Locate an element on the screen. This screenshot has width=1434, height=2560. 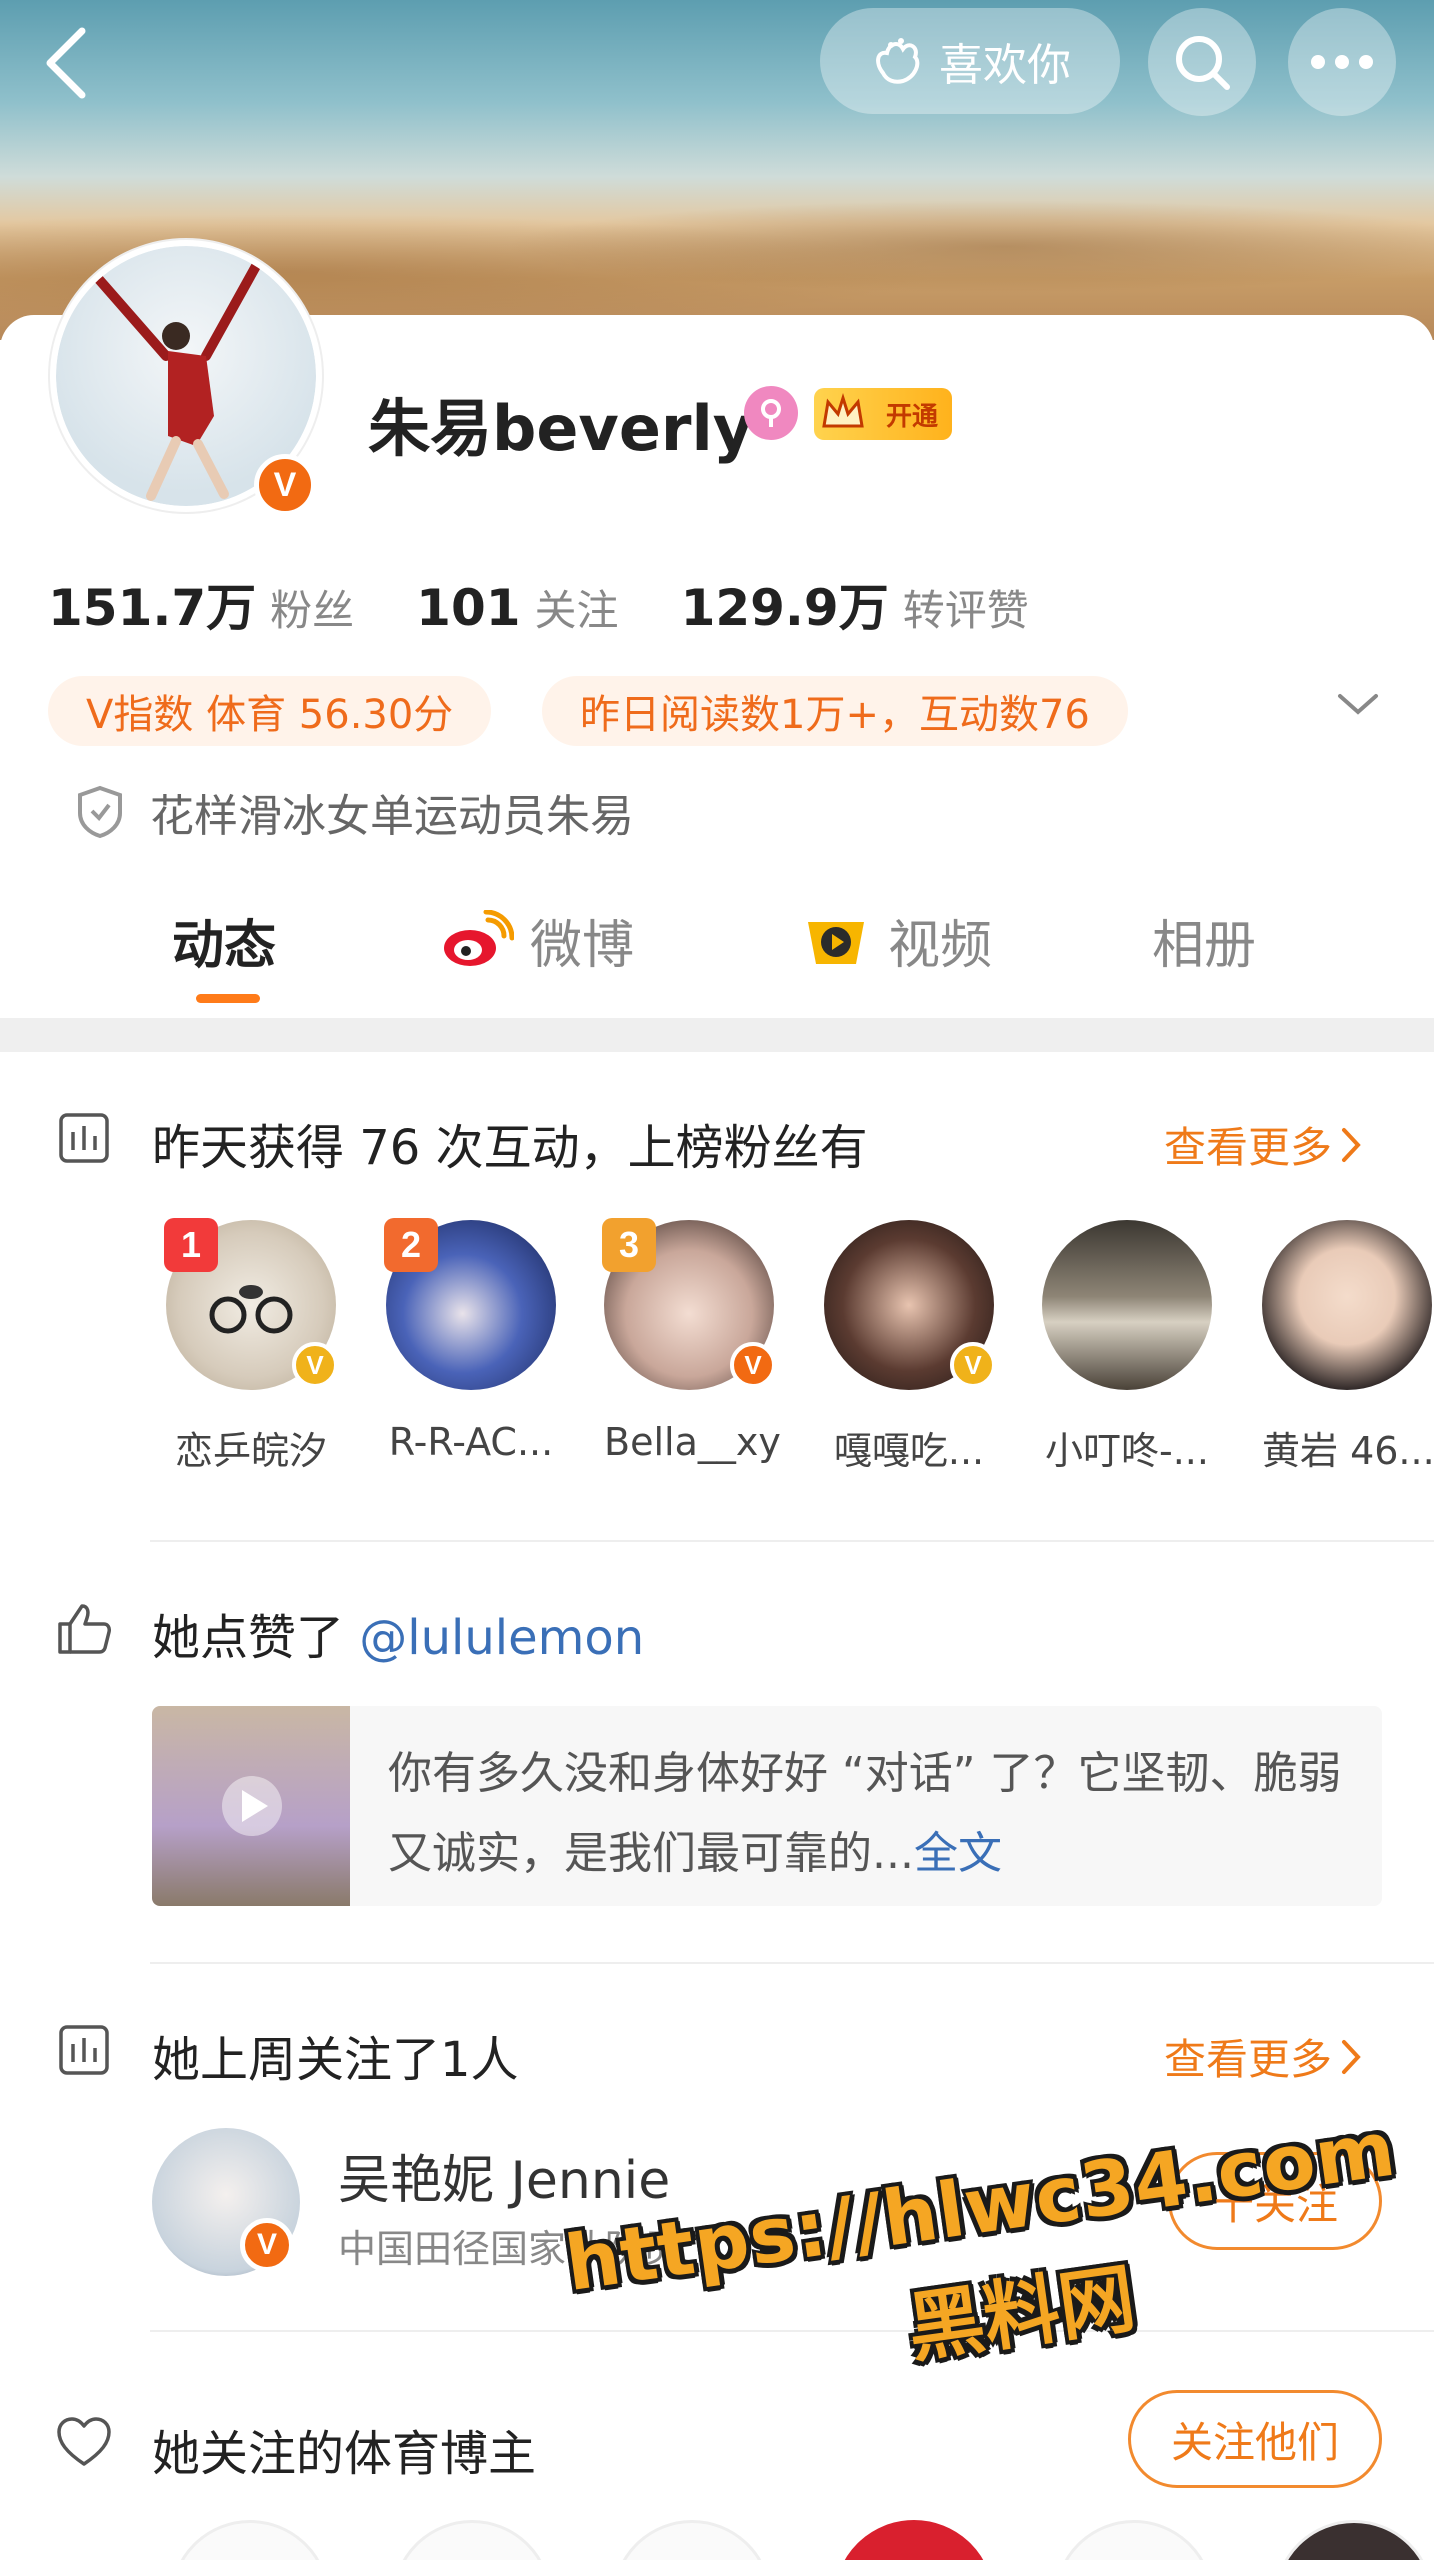
interactions-label: 转评赞 is located at coordinates (966, 607).